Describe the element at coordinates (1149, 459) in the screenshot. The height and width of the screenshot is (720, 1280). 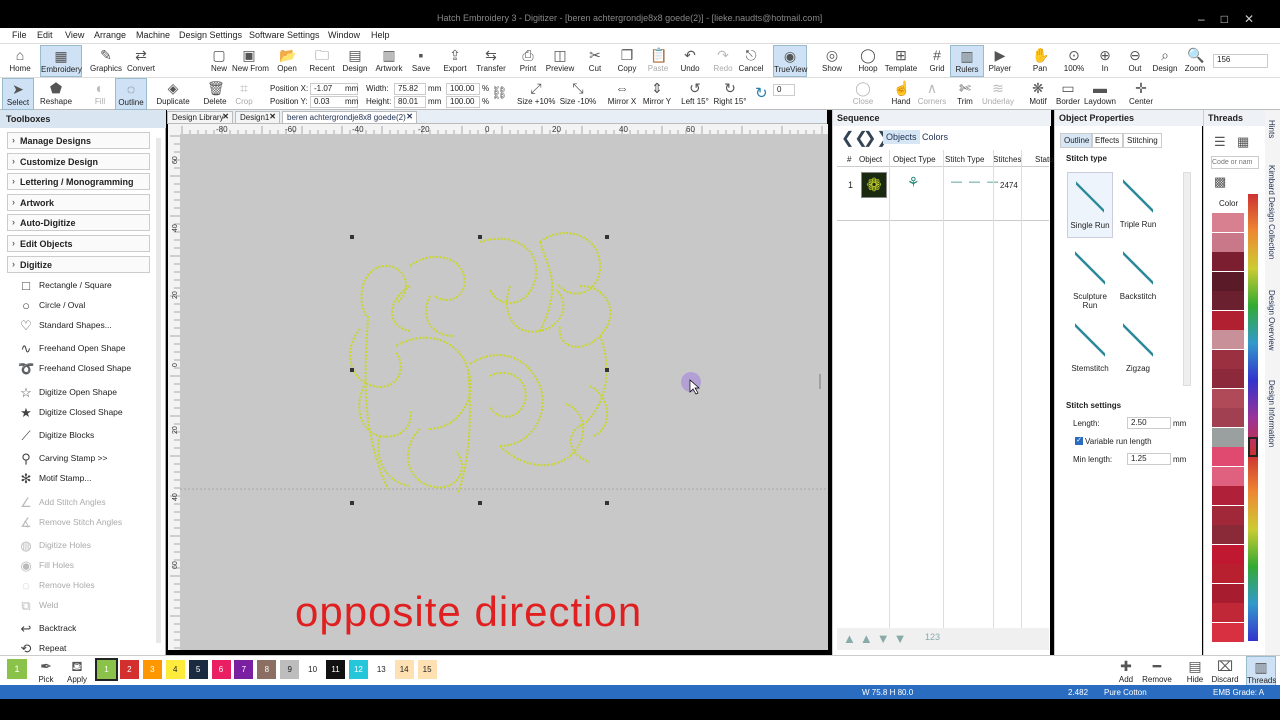
I see `min-length-field: 1.25` at that location.